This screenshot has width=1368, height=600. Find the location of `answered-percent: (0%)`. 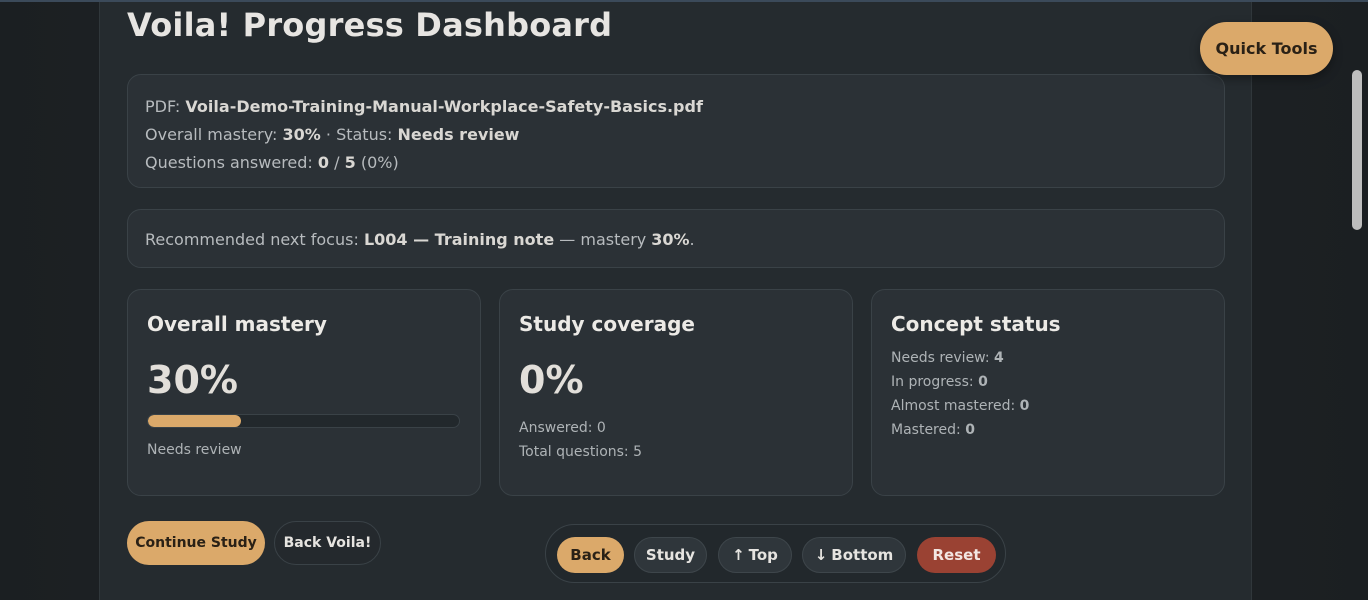

answered-percent: (0%) is located at coordinates (379, 162).